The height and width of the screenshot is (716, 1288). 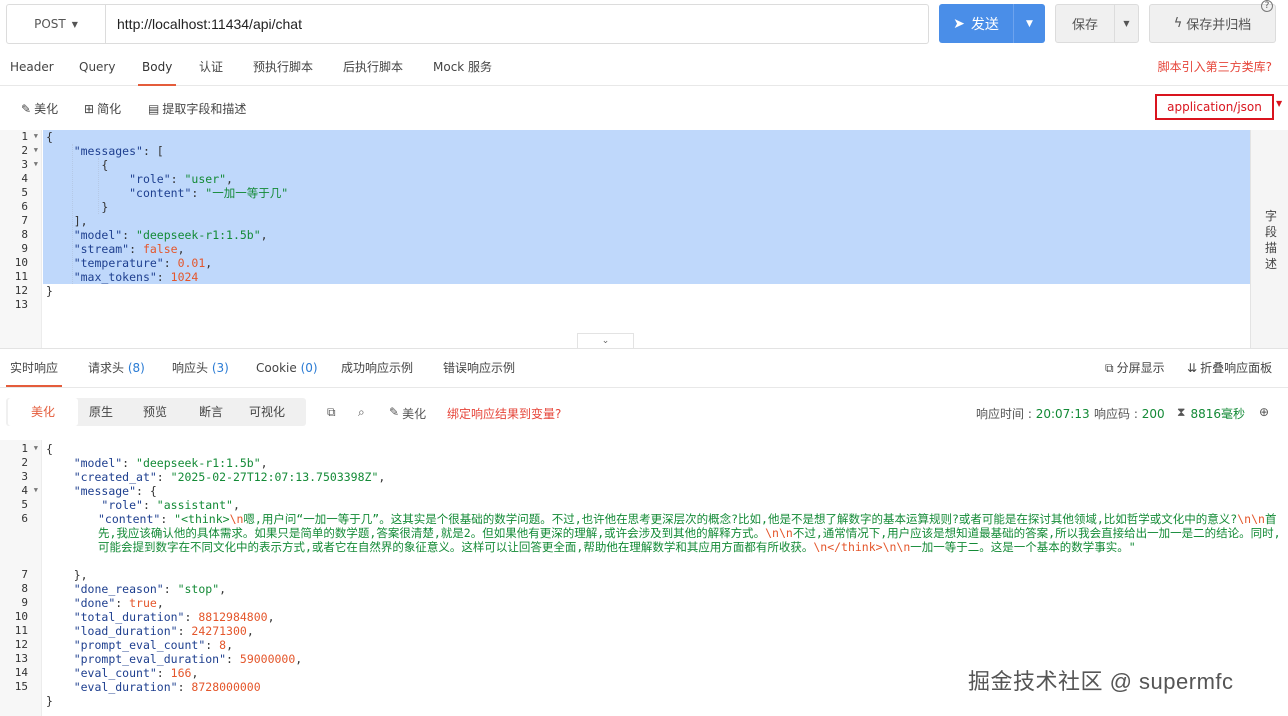 I want to click on response-time: 响应时间 : 20:07:13, so click(x=1033, y=413).